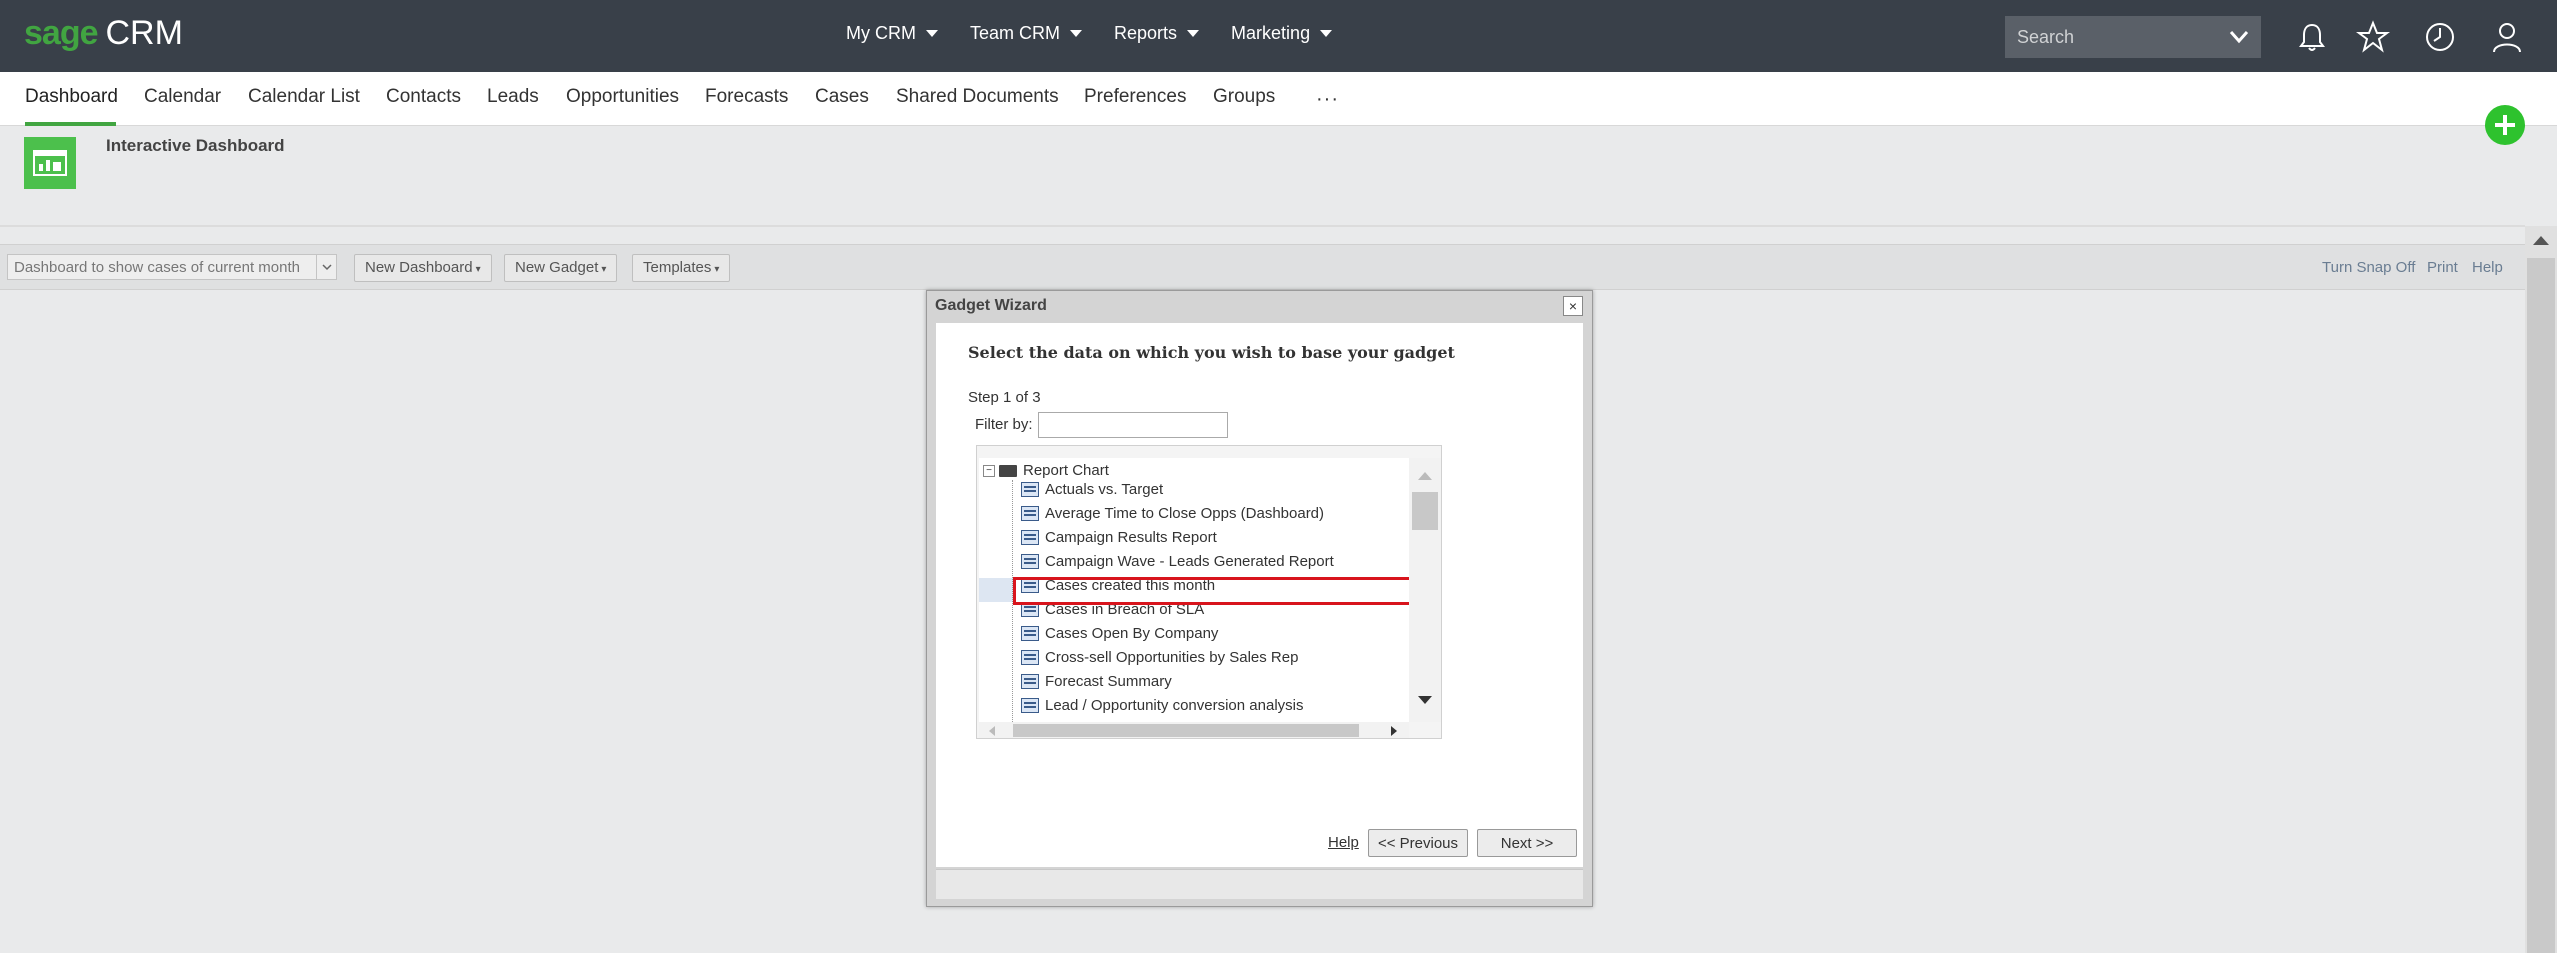  I want to click on templates-button: Templates ▾, so click(681, 268).